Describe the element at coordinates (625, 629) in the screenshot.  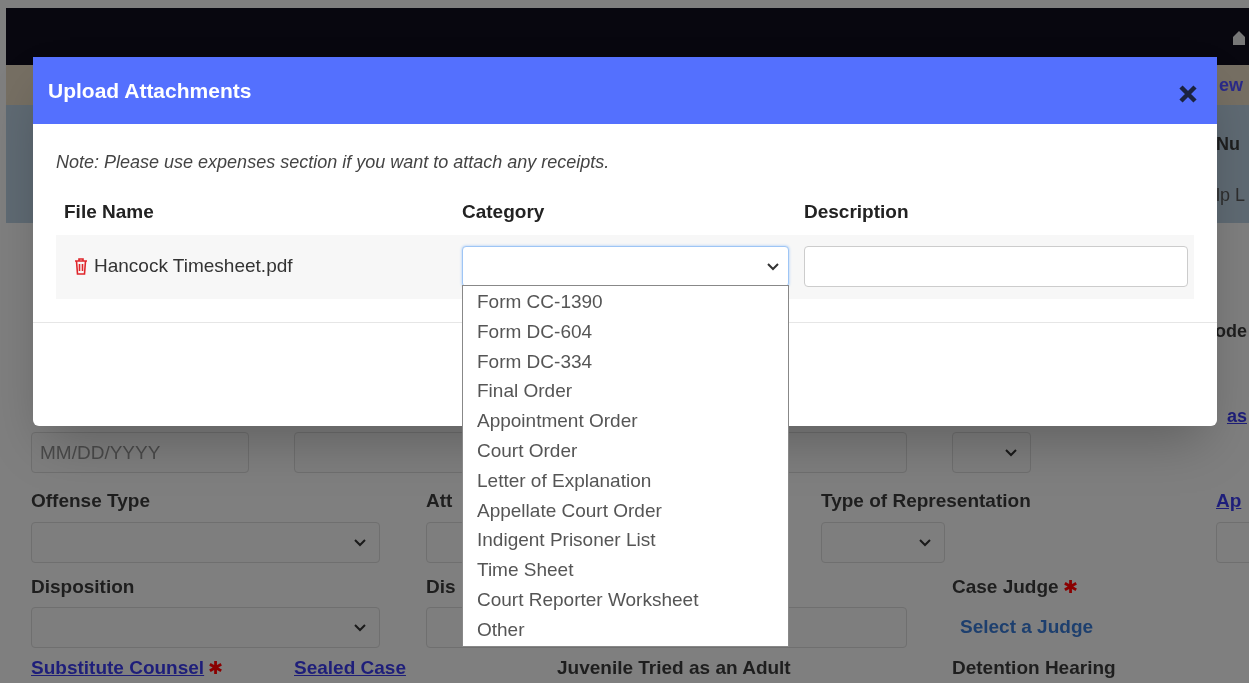
I see `dropdown-option: Other` at that location.